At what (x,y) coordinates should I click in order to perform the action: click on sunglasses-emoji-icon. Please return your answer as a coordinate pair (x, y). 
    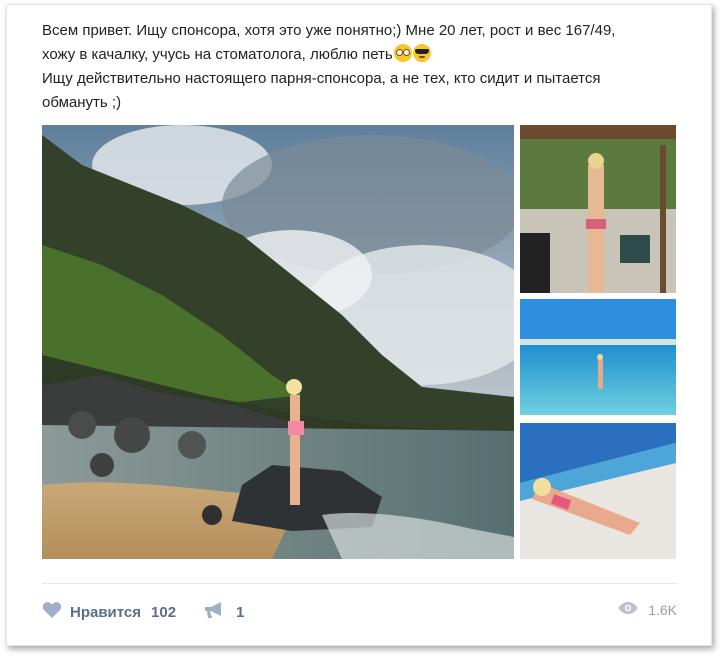
    Looking at the image, I should click on (421, 53).